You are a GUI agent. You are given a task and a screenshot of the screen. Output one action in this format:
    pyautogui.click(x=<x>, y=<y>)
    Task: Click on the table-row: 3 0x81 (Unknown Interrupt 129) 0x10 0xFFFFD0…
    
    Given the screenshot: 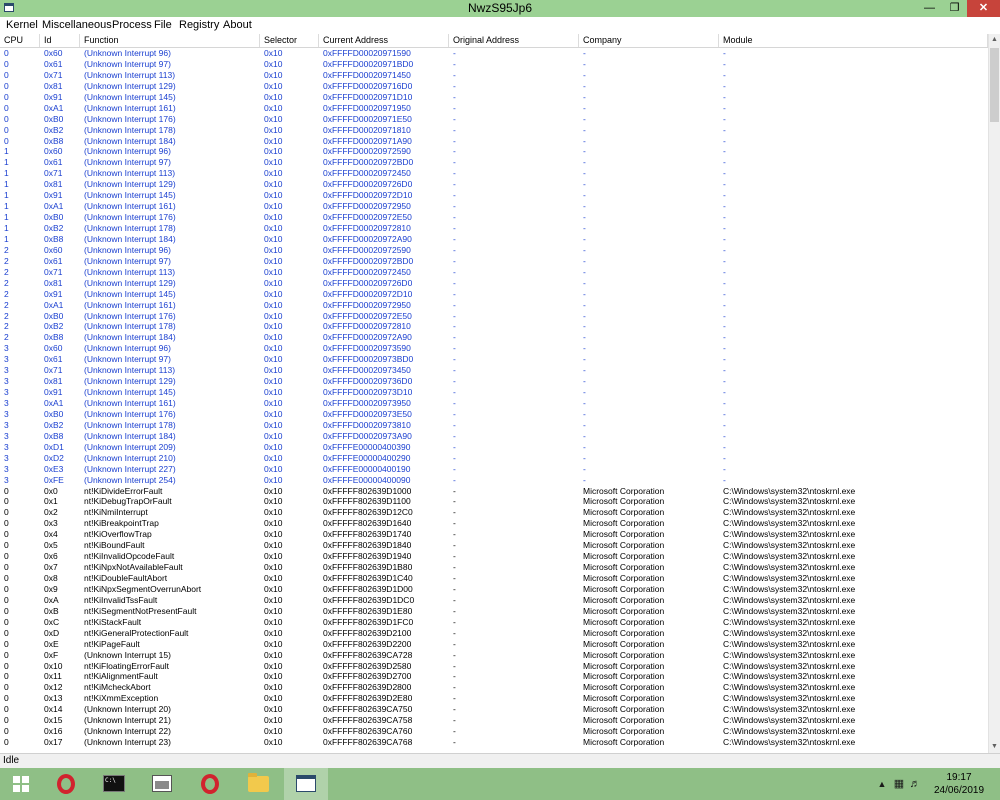 What is the action you would take?
    pyautogui.click(x=494, y=381)
    